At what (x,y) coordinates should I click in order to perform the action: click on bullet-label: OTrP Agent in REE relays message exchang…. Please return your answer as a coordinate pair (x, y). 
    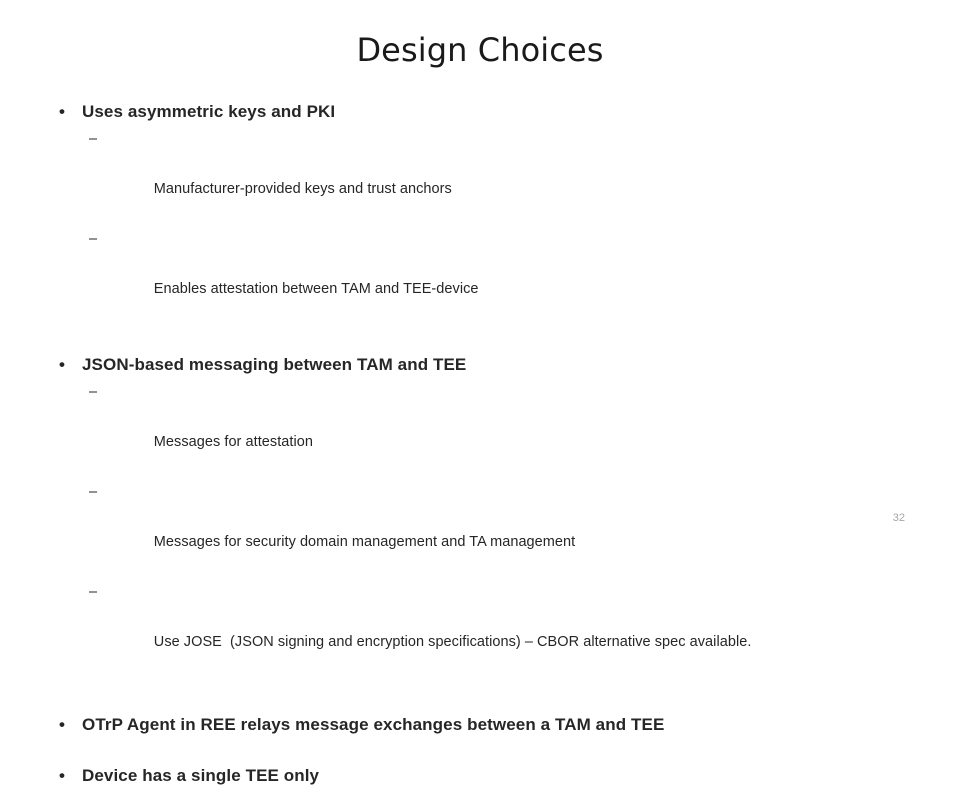
    Looking at the image, I should click on (373, 724).